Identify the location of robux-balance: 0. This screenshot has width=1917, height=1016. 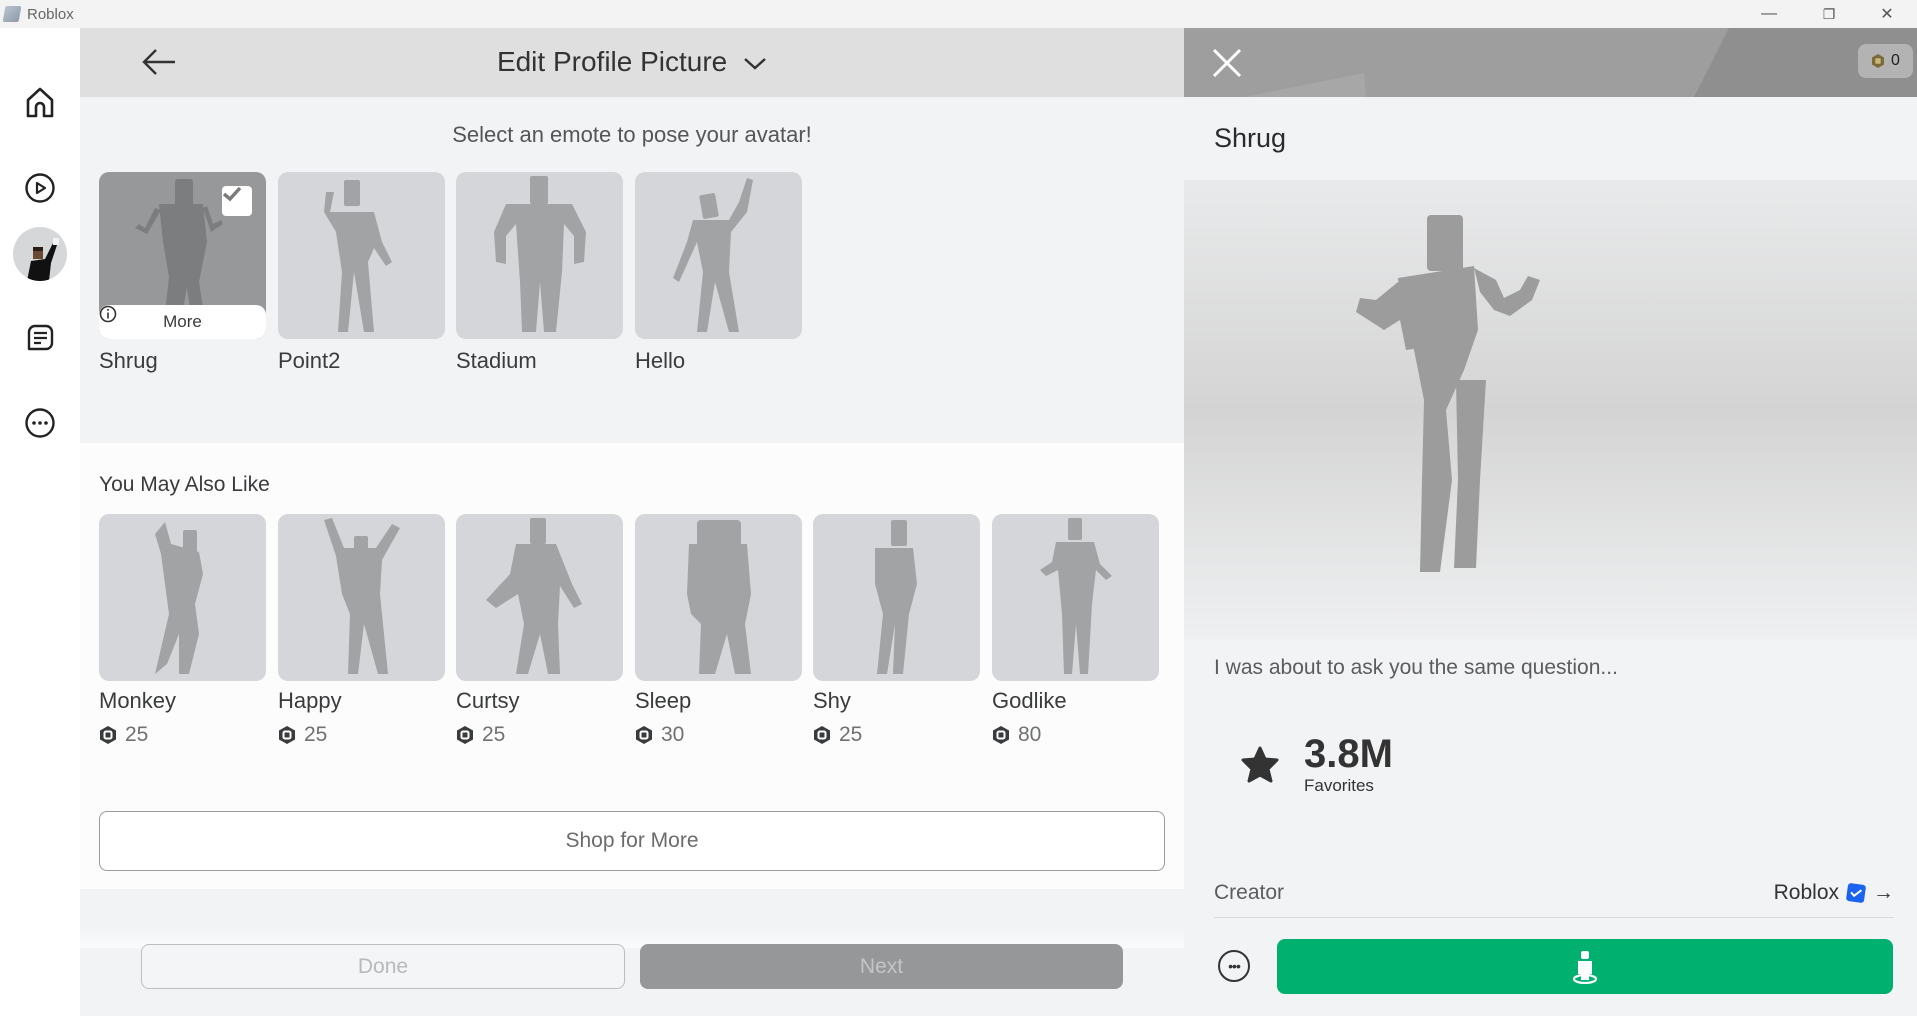
(1885, 61).